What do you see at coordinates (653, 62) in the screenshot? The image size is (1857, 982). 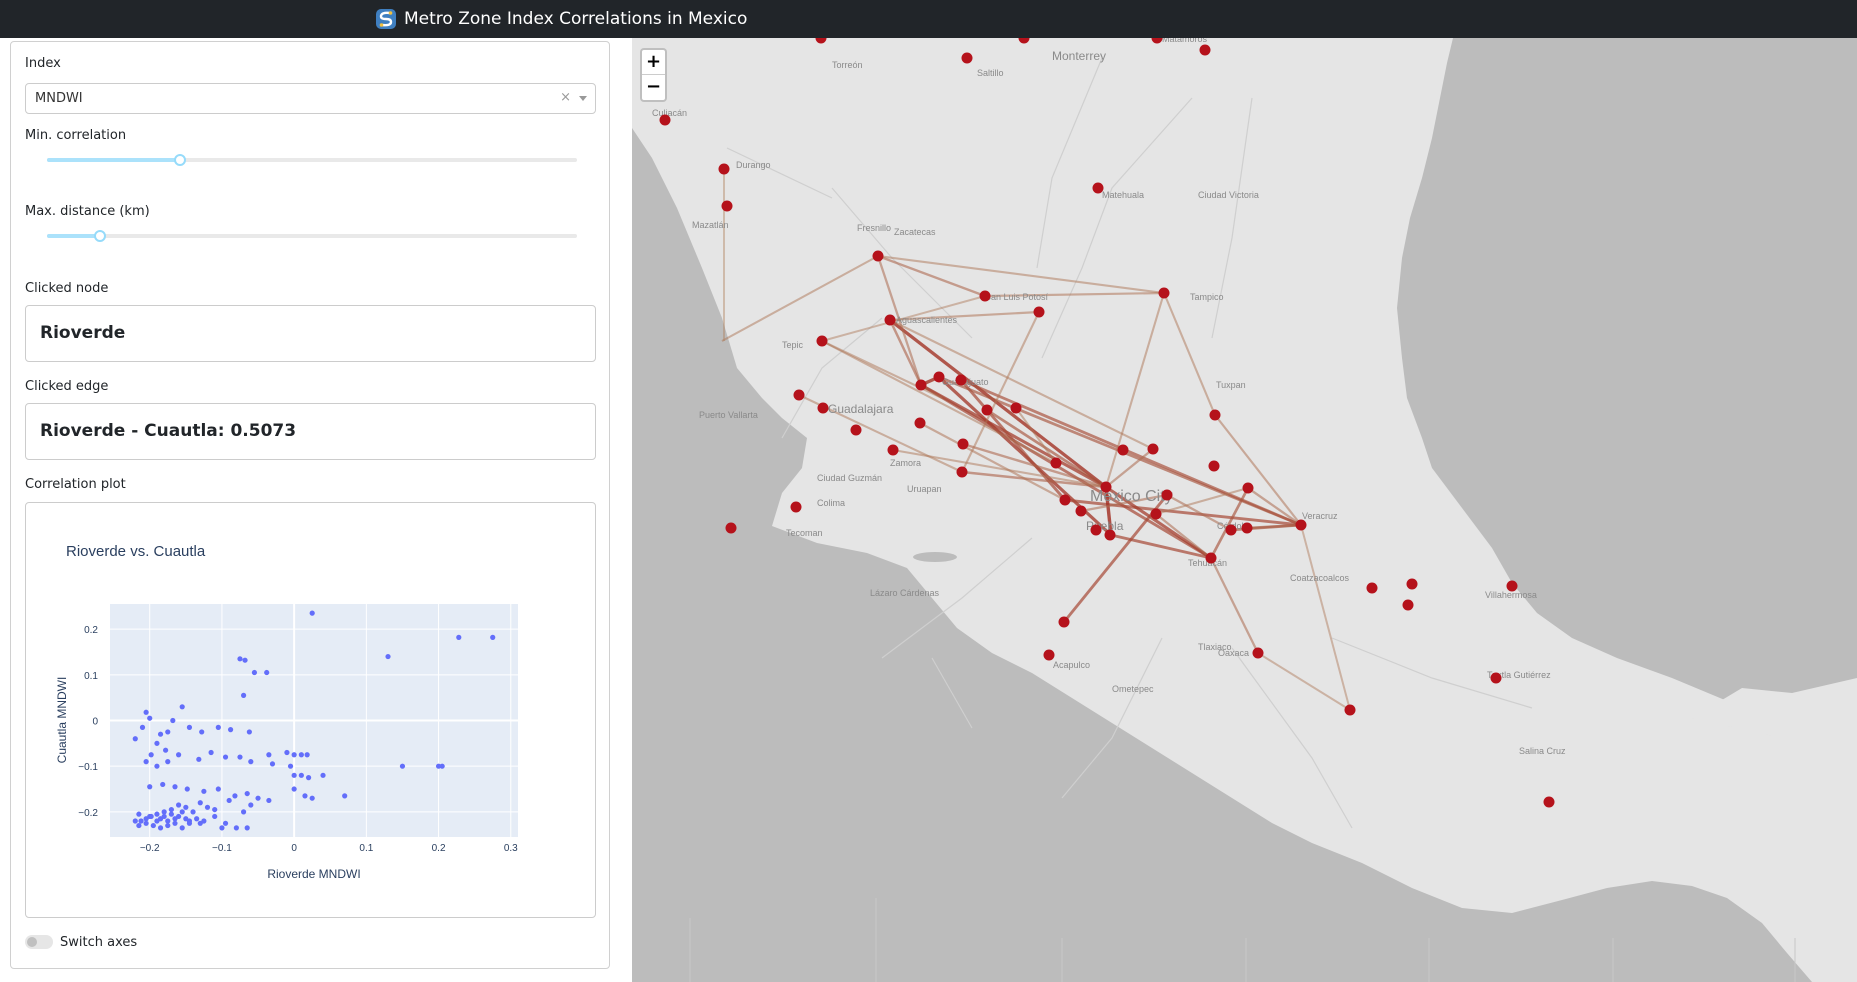 I see `zoom-in-button: +` at bounding box center [653, 62].